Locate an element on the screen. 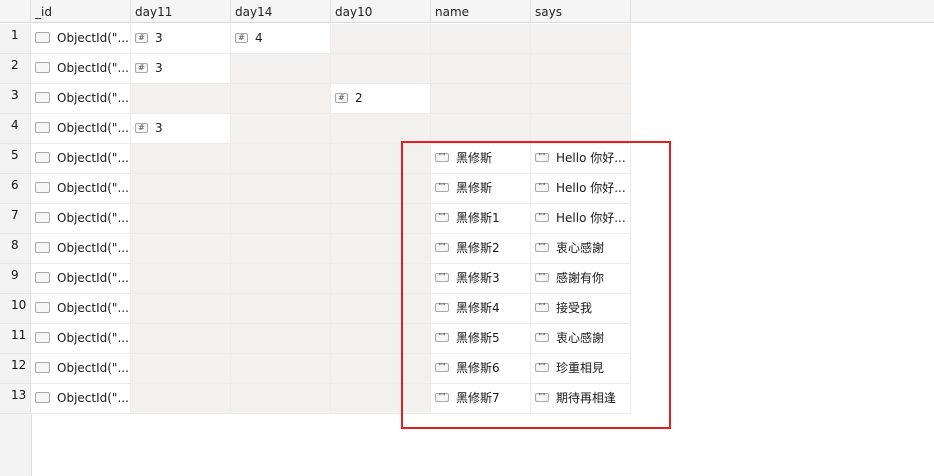 This screenshot has height=476, width=934. column-header-day14: day14 is located at coordinates (281, 11).